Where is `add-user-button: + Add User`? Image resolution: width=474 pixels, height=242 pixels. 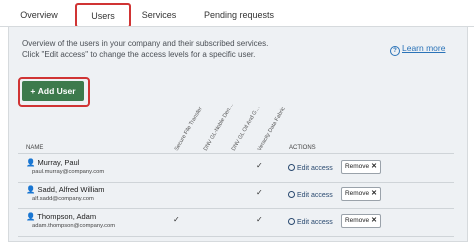 add-user-button: + Add User is located at coordinates (53, 91).